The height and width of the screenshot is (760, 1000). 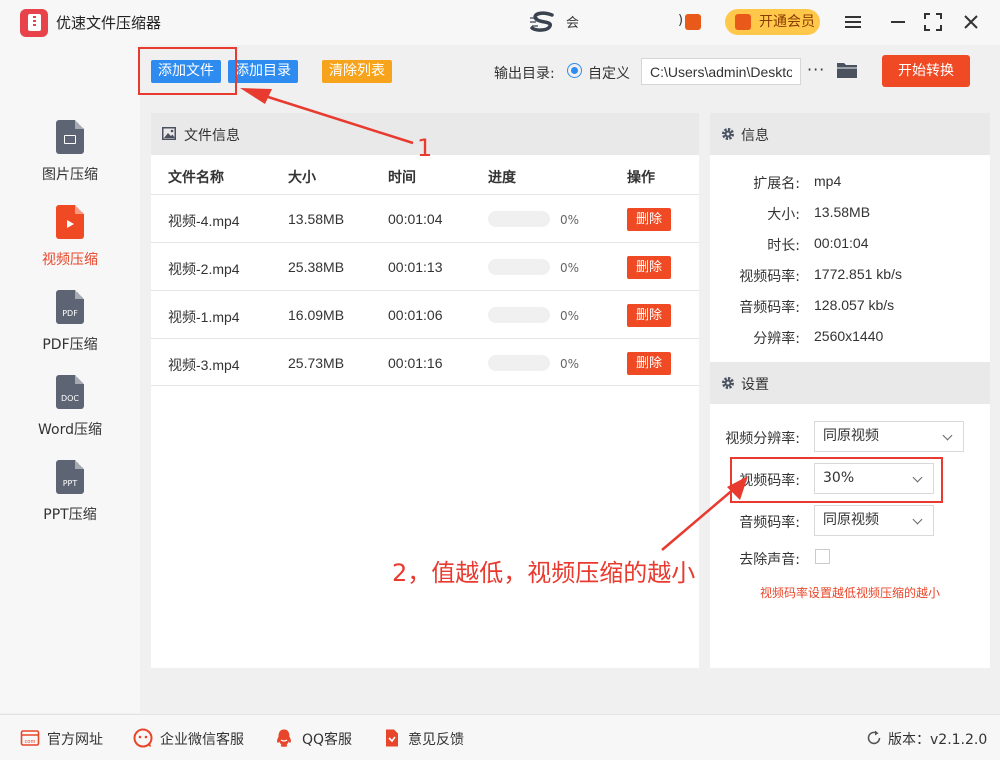 What do you see at coordinates (357, 71) in the screenshot?
I see `clear-list-button: 清除列表` at bounding box center [357, 71].